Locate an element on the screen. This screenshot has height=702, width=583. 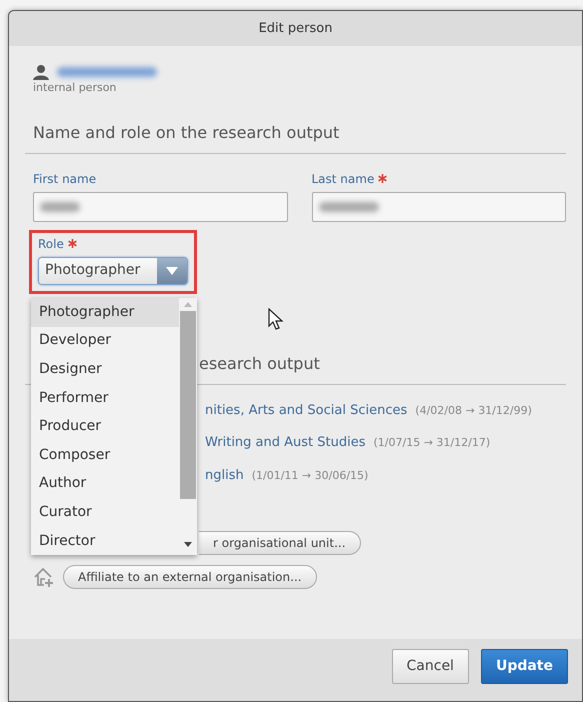
affiliation-dates: (4/02/08 → 31/12/99) is located at coordinates (473, 410).